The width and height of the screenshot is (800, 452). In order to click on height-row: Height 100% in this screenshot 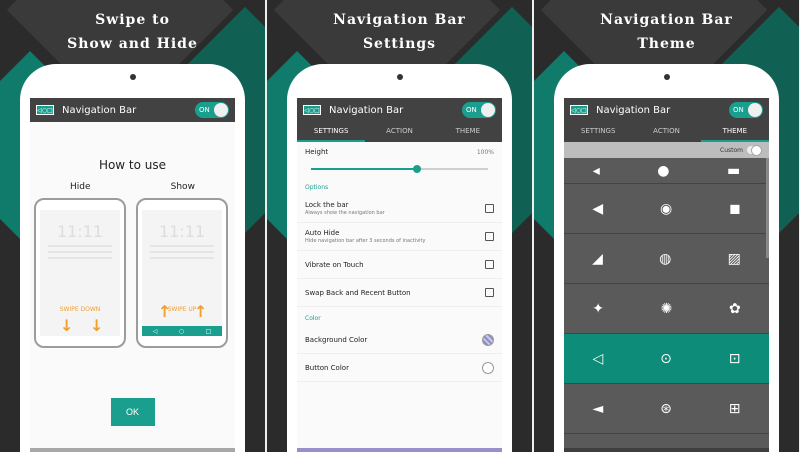, I will do `click(399, 152)`.